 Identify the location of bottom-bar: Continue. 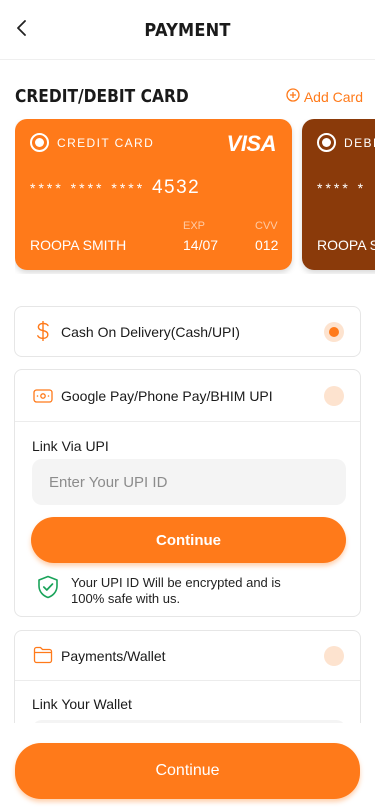
(187, 767).